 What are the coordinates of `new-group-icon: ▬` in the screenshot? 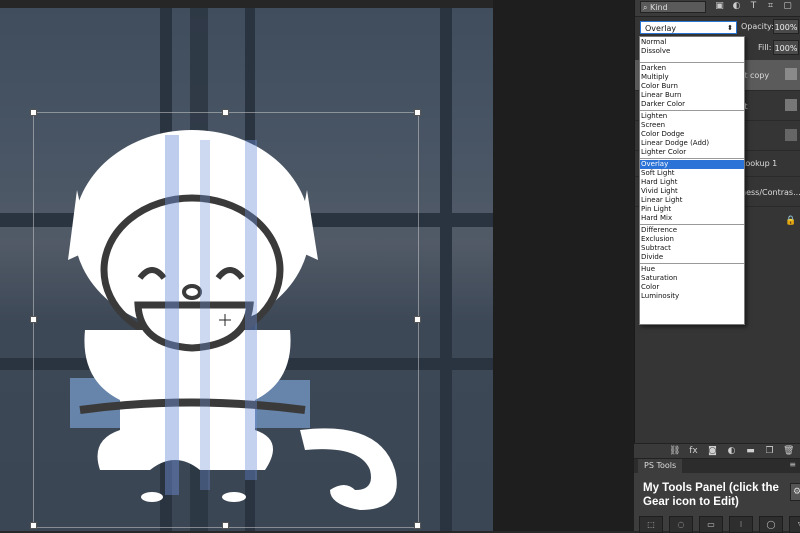 It's located at (750, 451).